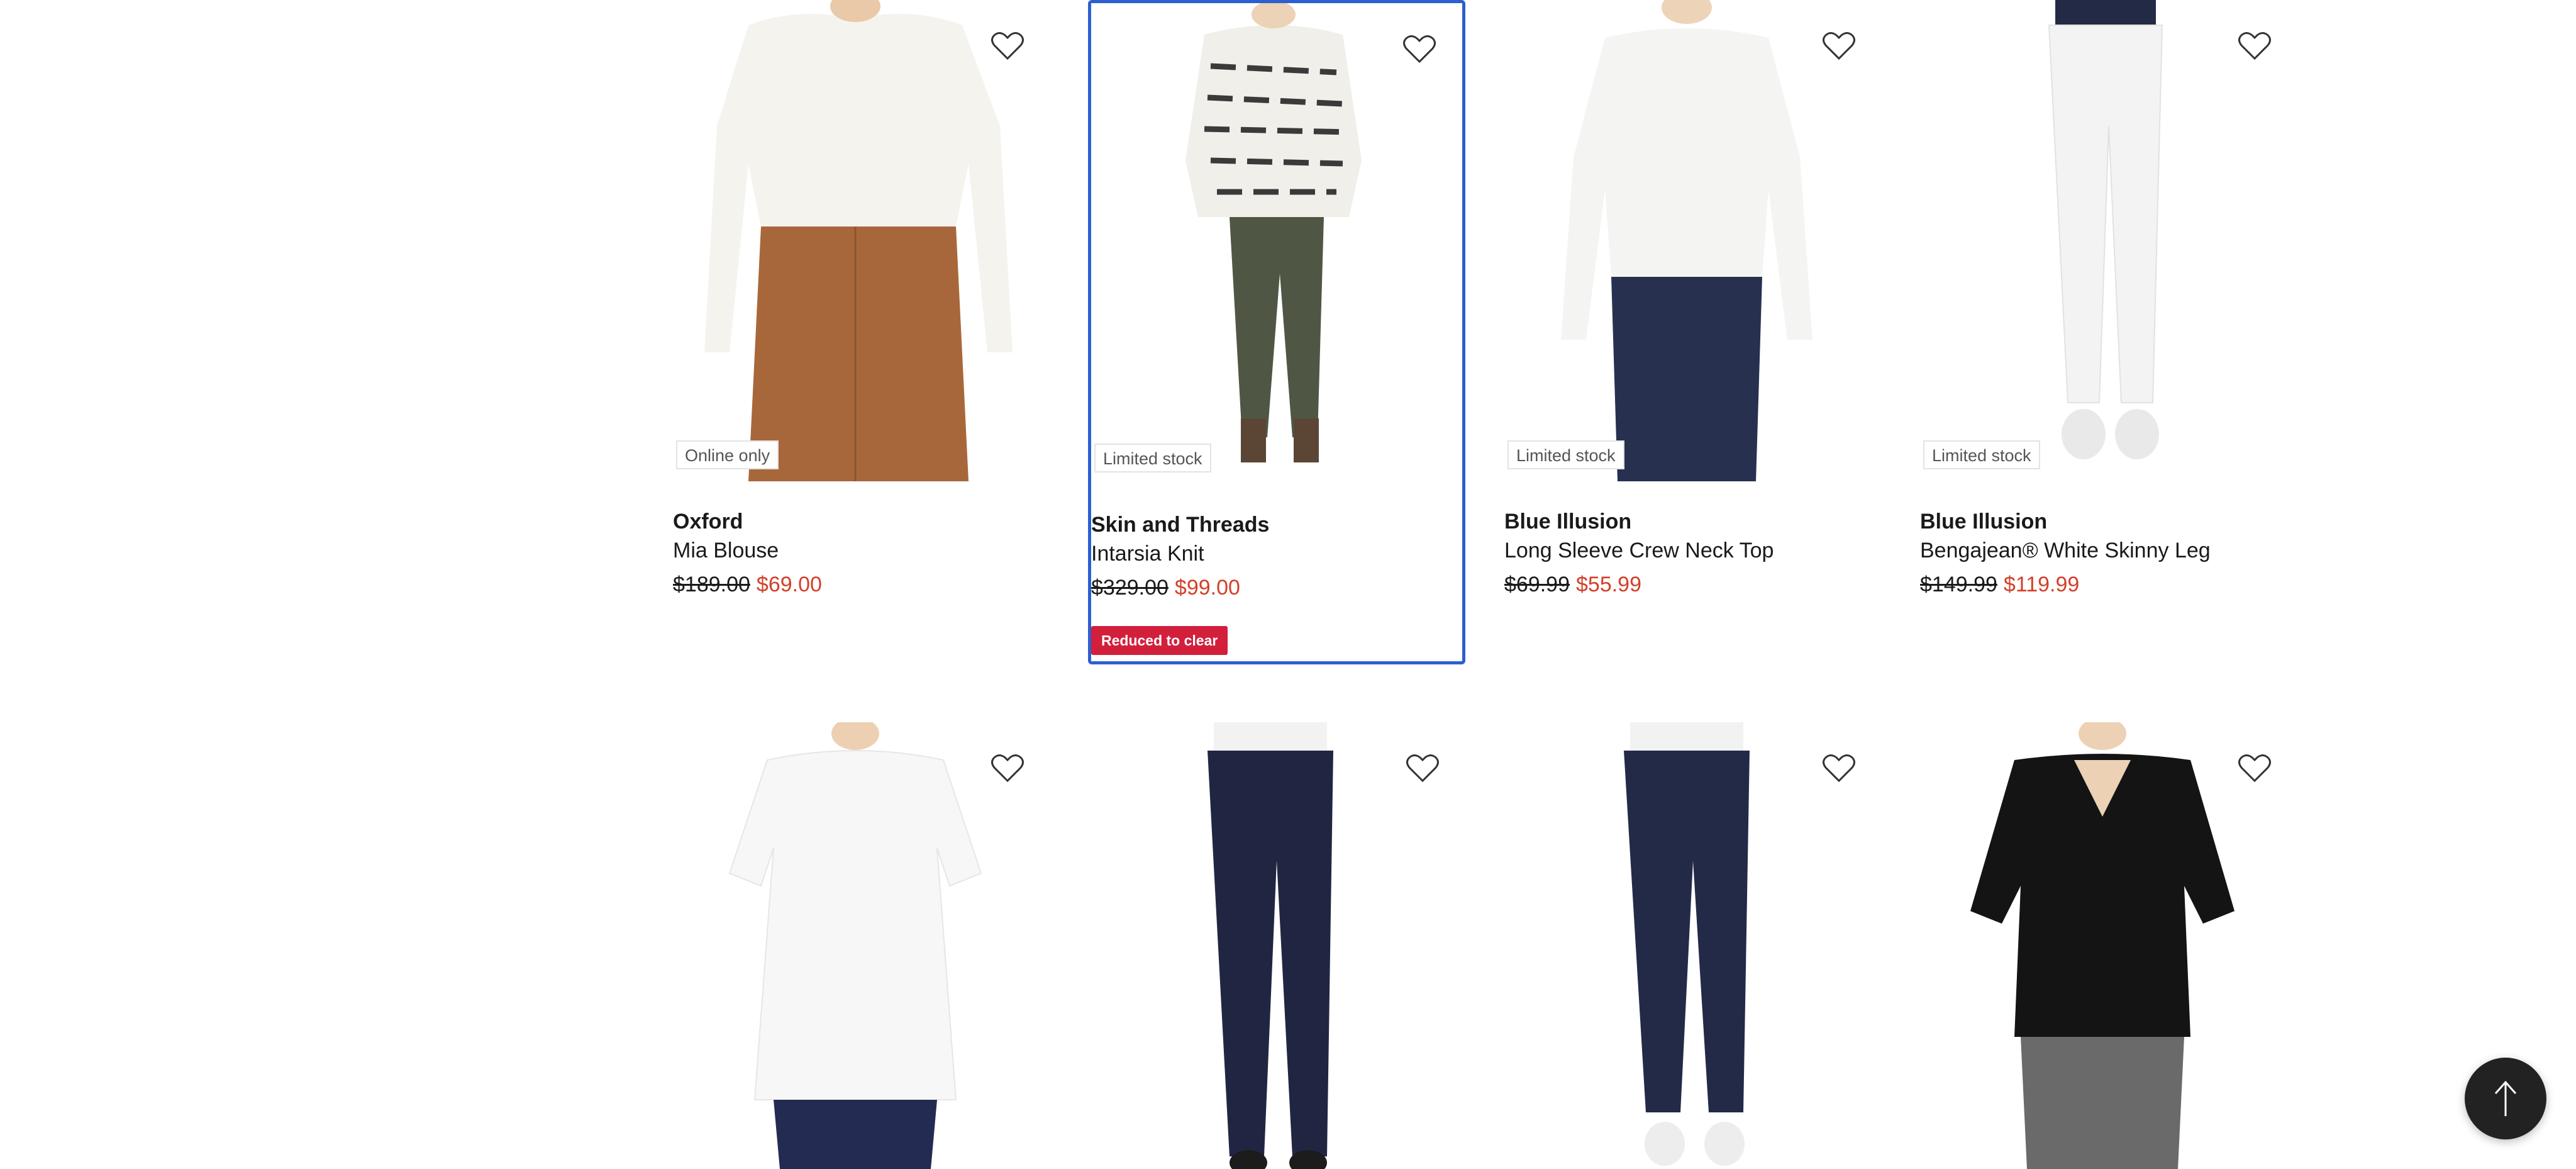 This screenshot has height=1169, width=2576. I want to click on product-brand: Skin and Threads, so click(1180, 525).